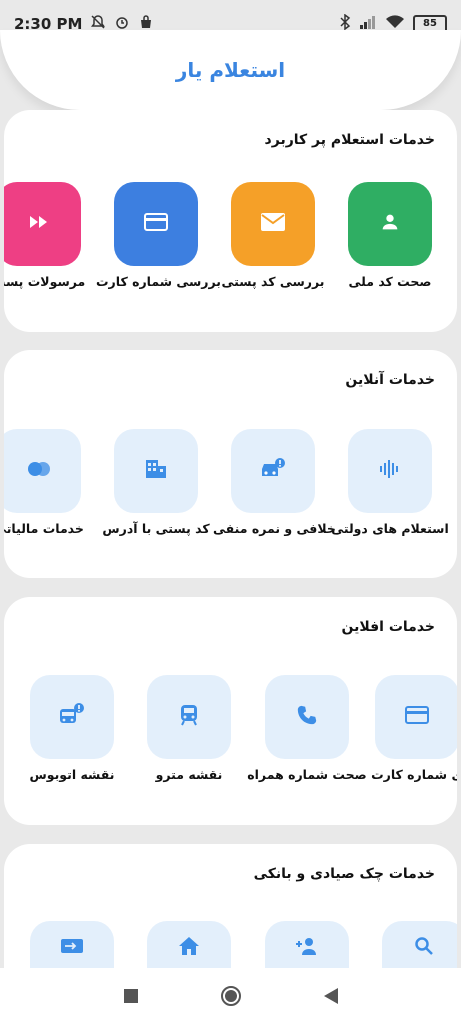  What do you see at coordinates (307, 948) in the screenshot?
I see `person-add-icon` at bounding box center [307, 948].